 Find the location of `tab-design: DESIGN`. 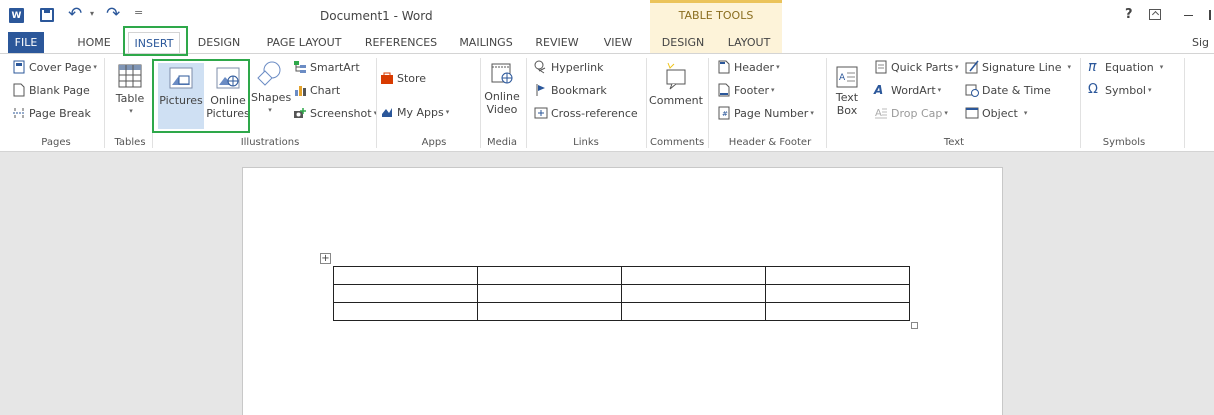

tab-design: DESIGN is located at coordinates (219, 42).